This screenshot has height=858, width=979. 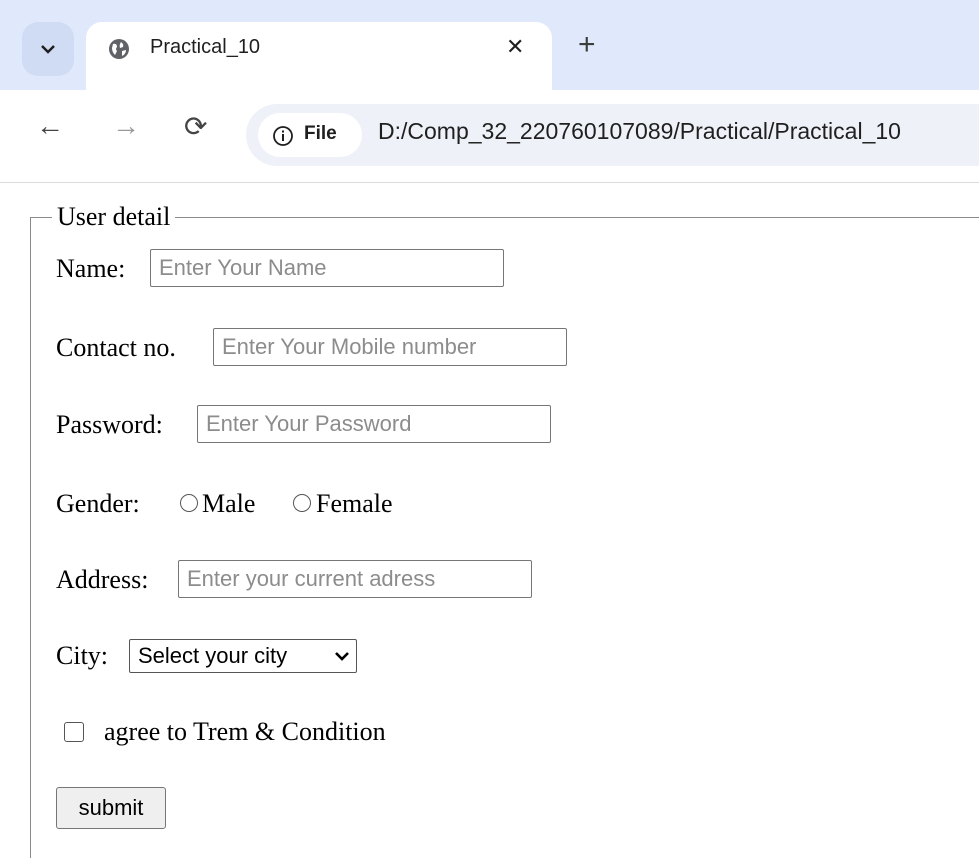 What do you see at coordinates (91, 268) in the screenshot?
I see `name-label: Name:` at bounding box center [91, 268].